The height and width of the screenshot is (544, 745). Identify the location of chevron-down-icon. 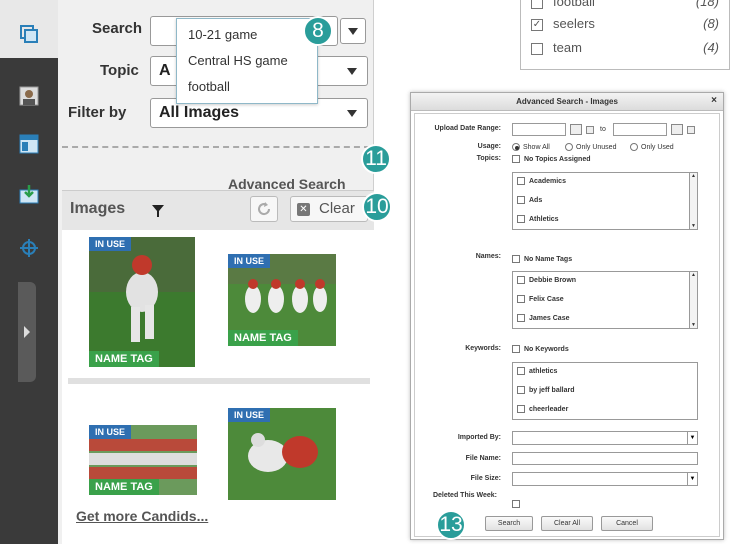
(352, 71).